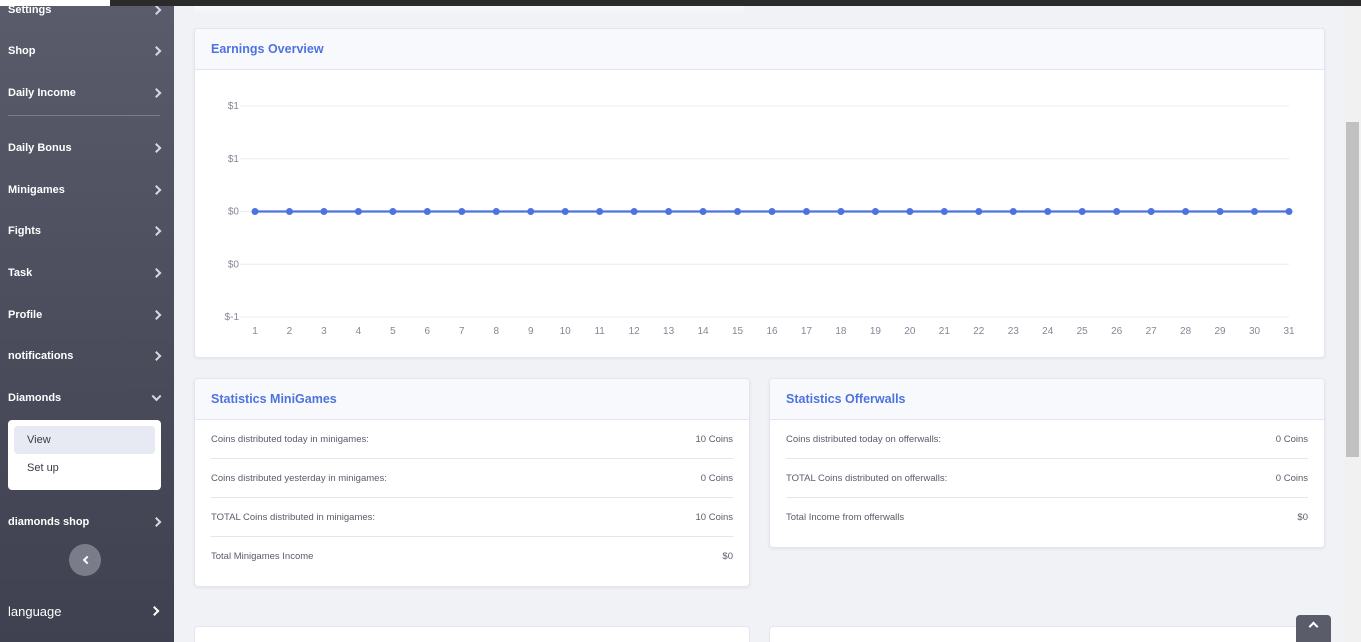 Image resolution: width=1361 pixels, height=642 pixels. What do you see at coordinates (255, 331) in the screenshot?
I see `x-tick-label: 1` at bounding box center [255, 331].